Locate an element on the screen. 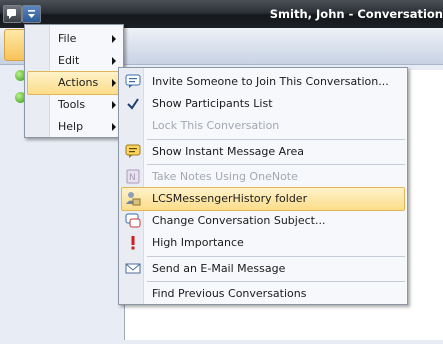 This screenshot has width=443, height=344. menu-item-label: Actions is located at coordinates (78, 82).